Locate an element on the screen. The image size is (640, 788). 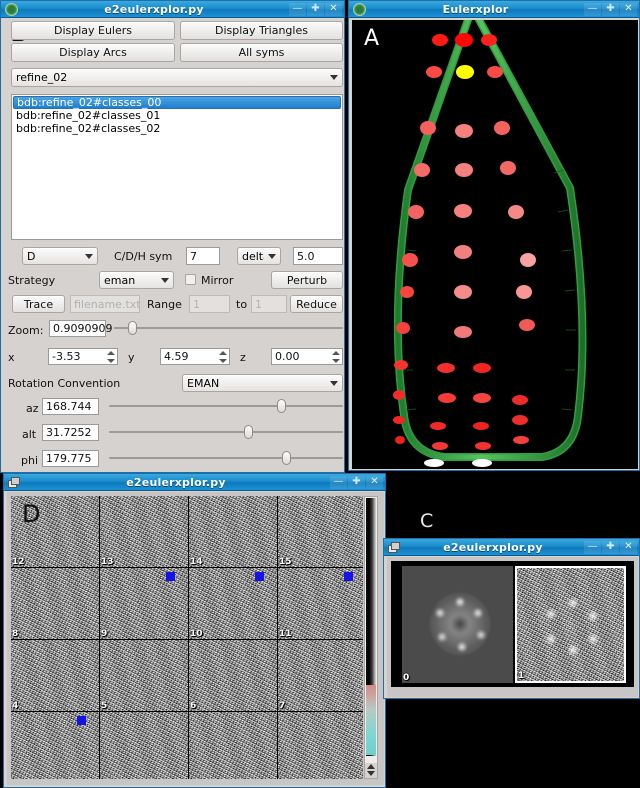
display-triangles-button: Display Triangles is located at coordinates (261, 30).